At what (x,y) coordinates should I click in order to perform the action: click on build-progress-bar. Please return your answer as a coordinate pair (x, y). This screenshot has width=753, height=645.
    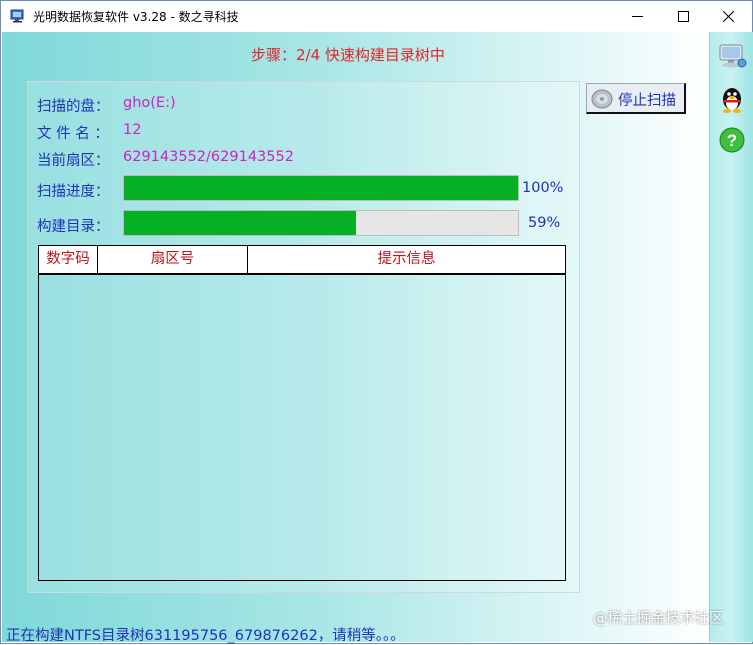
    Looking at the image, I should click on (321, 223).